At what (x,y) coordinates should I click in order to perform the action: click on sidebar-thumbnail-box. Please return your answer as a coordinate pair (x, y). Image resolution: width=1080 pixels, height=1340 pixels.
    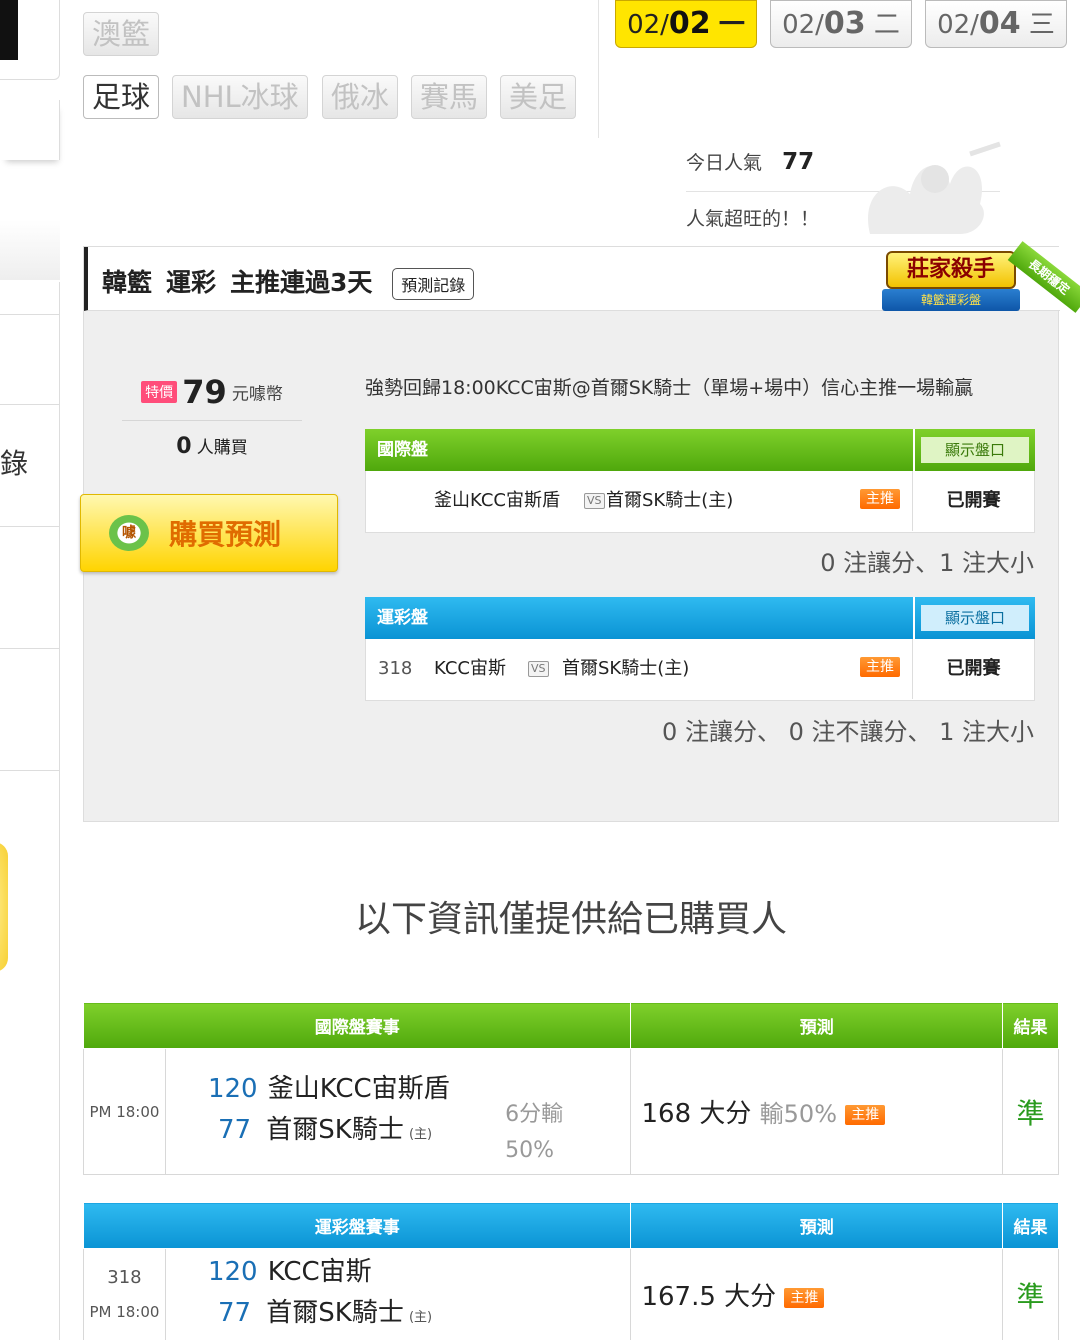
    Looking at the image, I should click on (30, 40).